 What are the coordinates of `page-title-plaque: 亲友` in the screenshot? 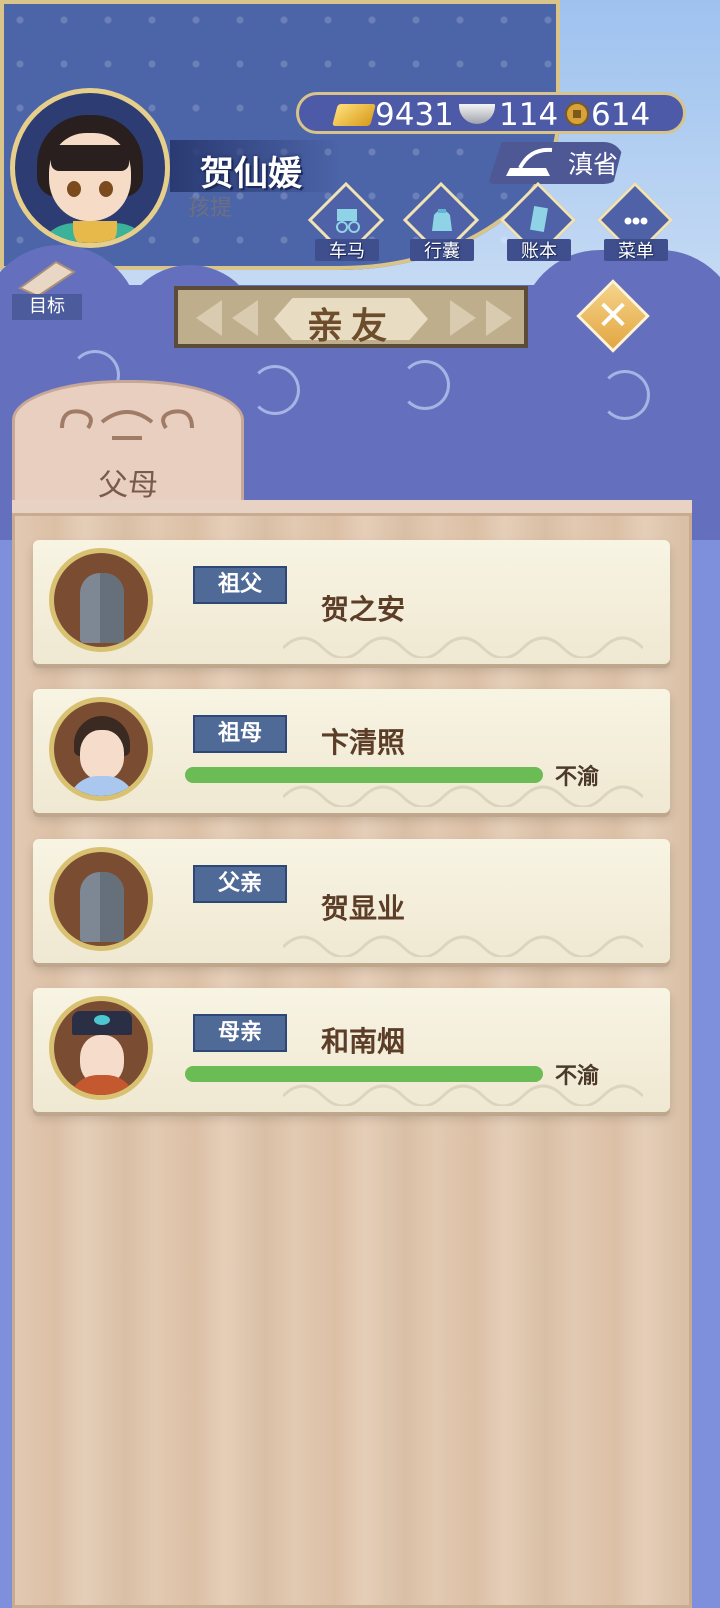 It's located at (351, 317).